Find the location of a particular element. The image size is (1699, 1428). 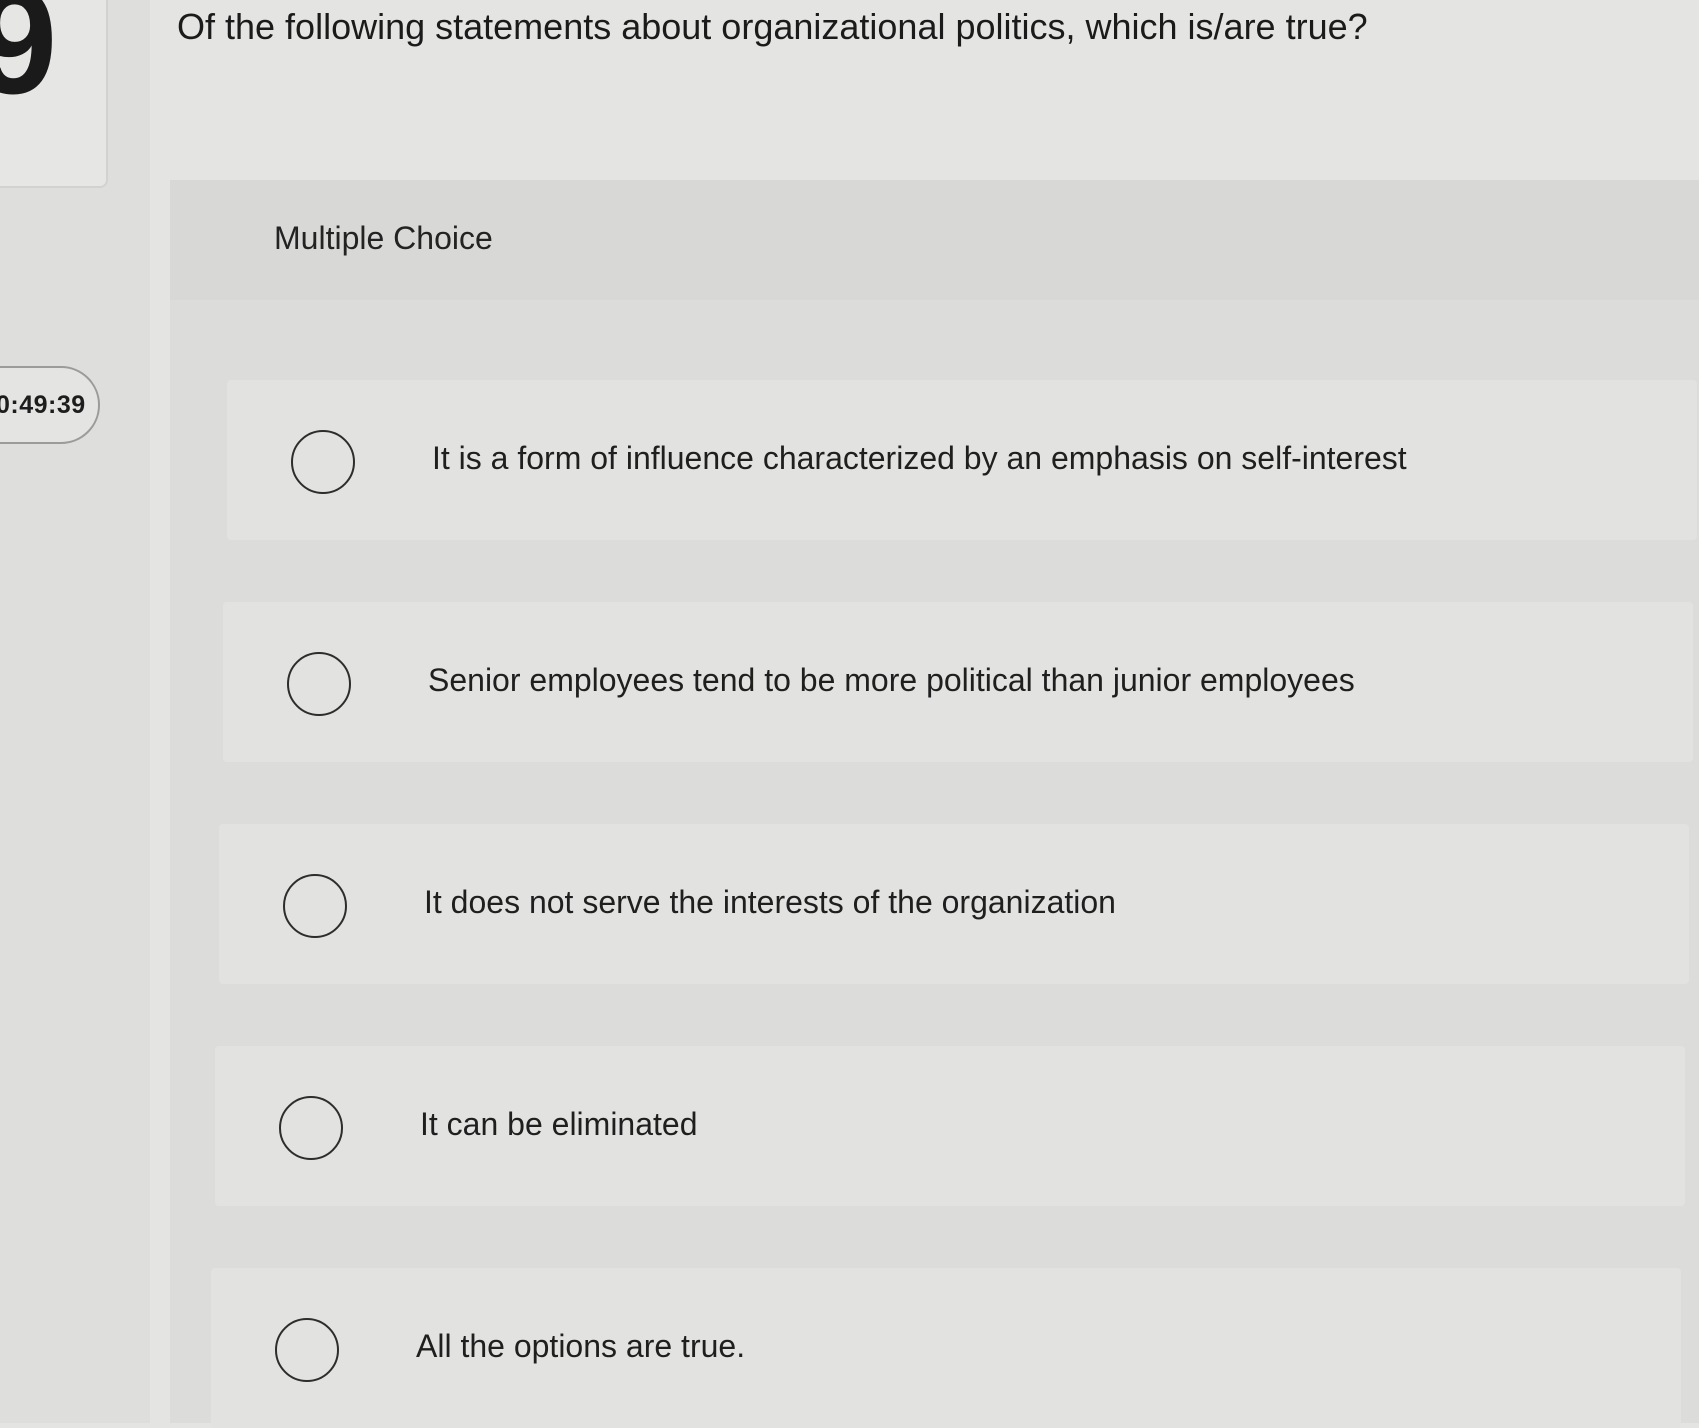

answer-option-label: All the options are true. is located at coordinates (581, 1346).